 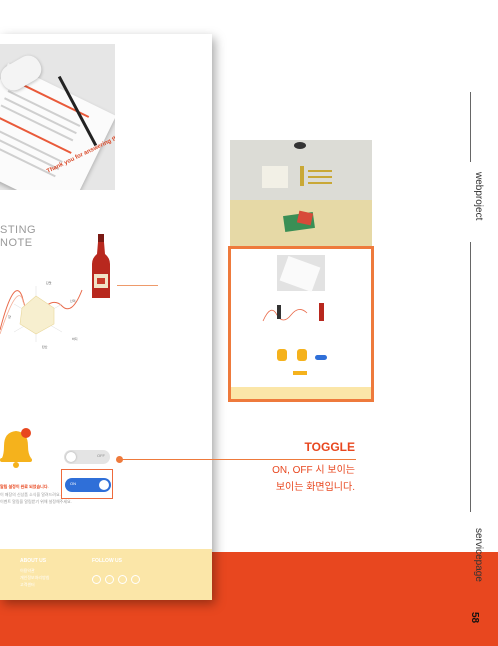 What do you see at coordinates (45, 346) in the screenshot?
I see `chart-label-4: 탄산` at bounding box center [45, 346].